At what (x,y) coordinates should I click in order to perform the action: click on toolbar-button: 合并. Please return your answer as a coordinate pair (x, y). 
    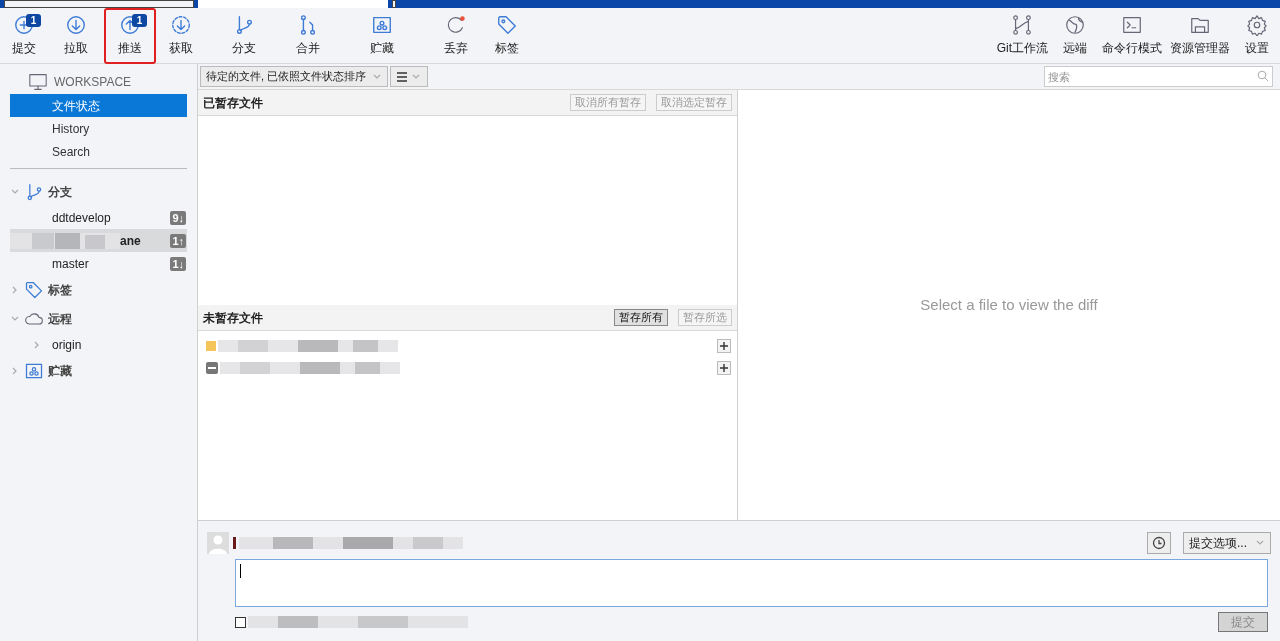
    Looking at the image, I should click on (308, 35).